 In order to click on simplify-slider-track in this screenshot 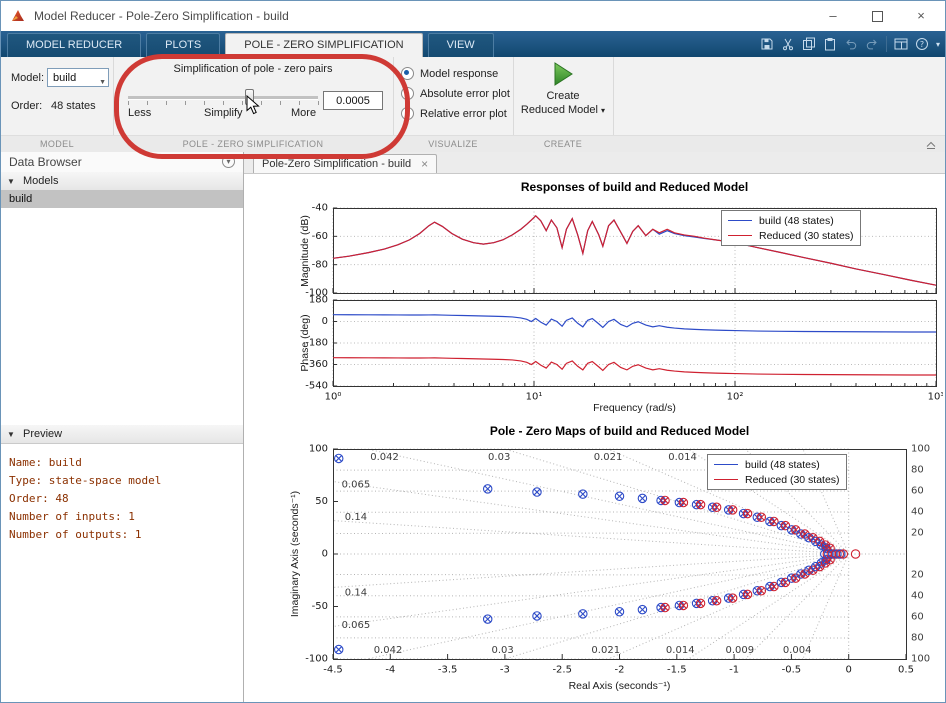, I will do `click(223, 98)`.